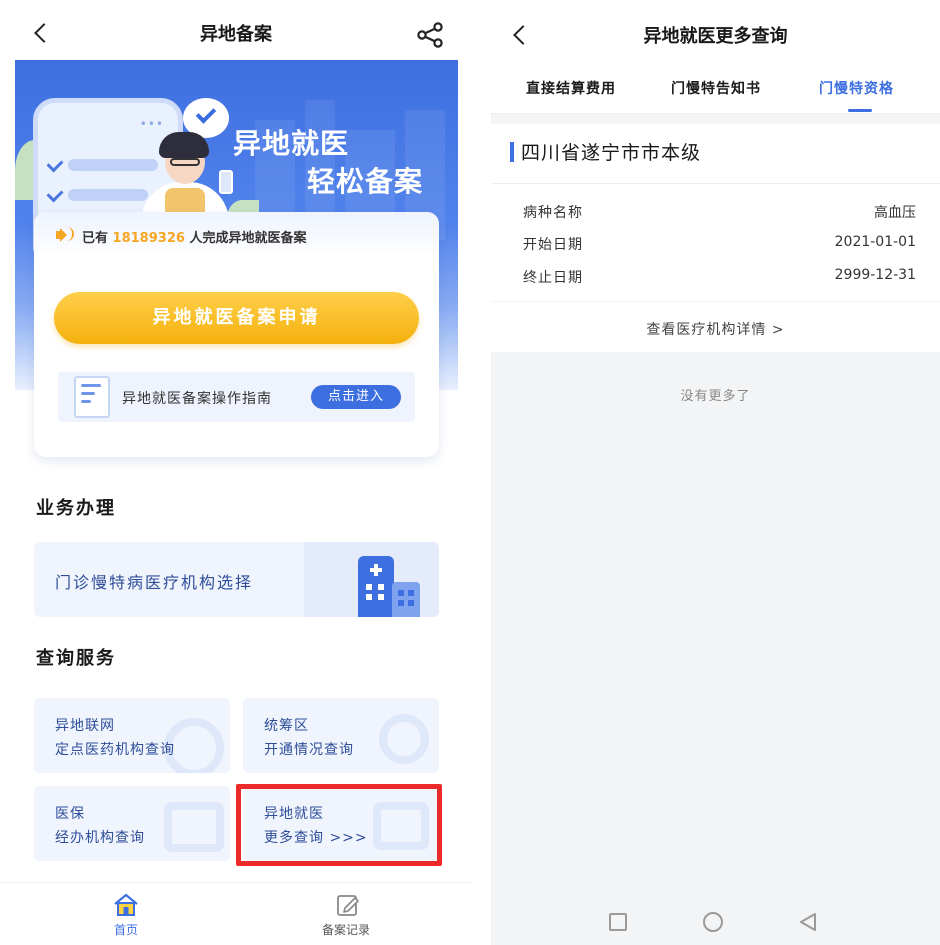  What do you see at coordinates (95, 238) in the screenshot?
I see `notice-prefix: 已有` at bounding box center [95, 238].